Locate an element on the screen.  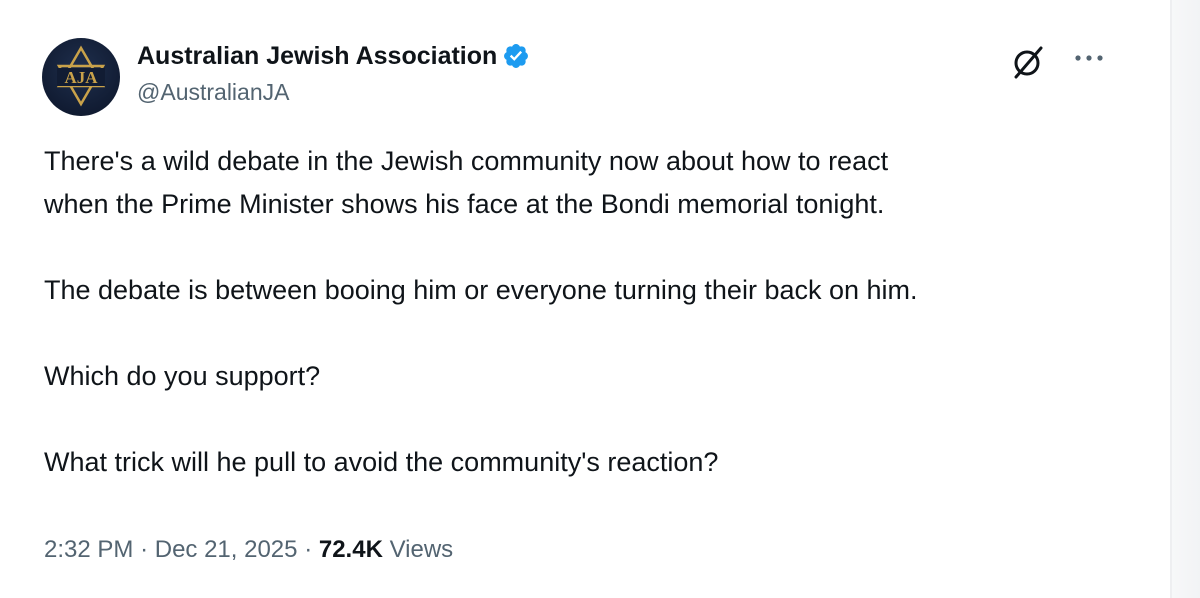
avatar: AJA is located at coordinates (81, 77).